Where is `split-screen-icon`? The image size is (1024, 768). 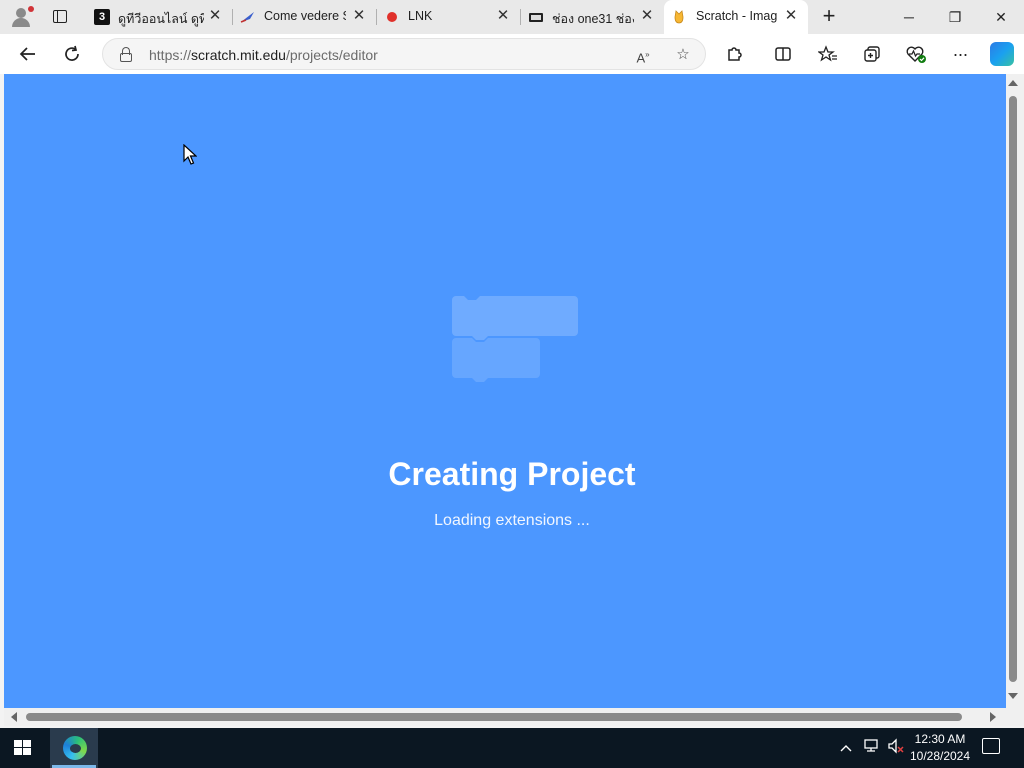
split-screen-icon is located at coordinates (783, 54).